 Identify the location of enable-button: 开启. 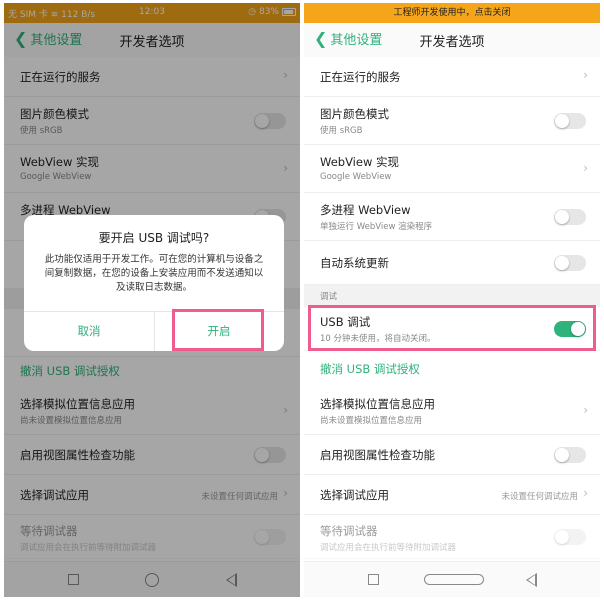
(219, 331).